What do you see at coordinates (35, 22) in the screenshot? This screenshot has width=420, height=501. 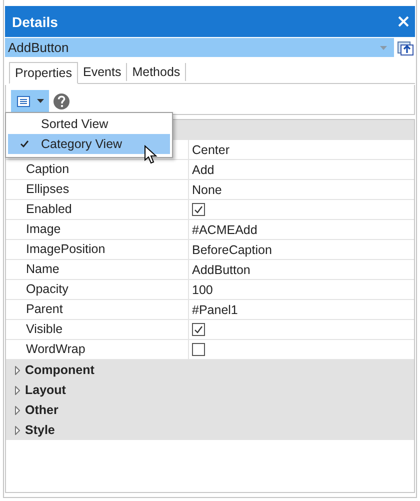 I see `window-title: Details` at bounding box center [35, 22].